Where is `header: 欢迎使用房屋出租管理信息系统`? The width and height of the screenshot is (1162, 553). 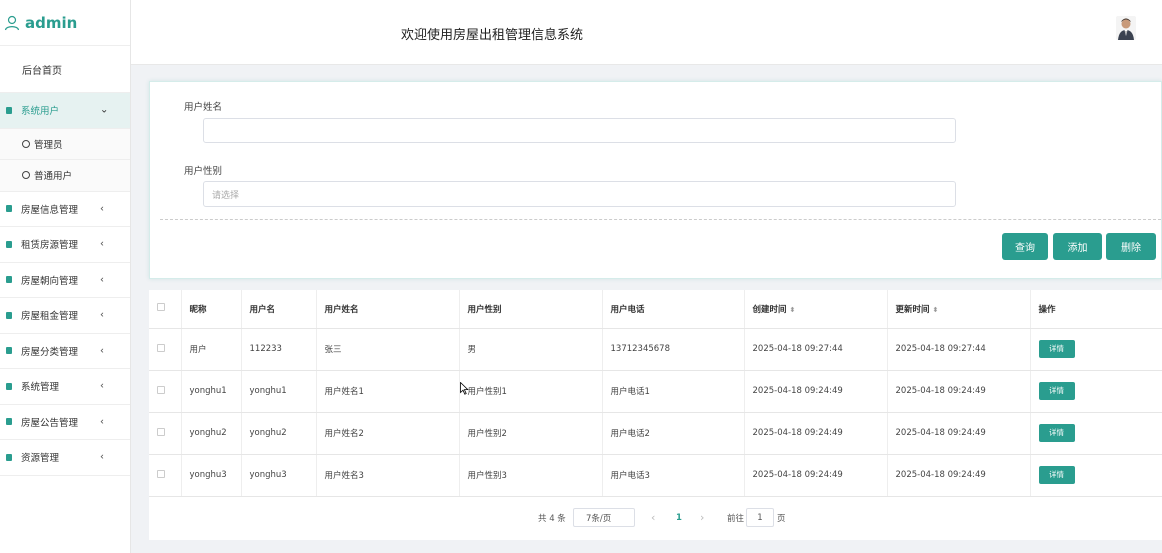
header: 欢迎使用房屋出租管理信息系统 is located at coordinates (646, 32).